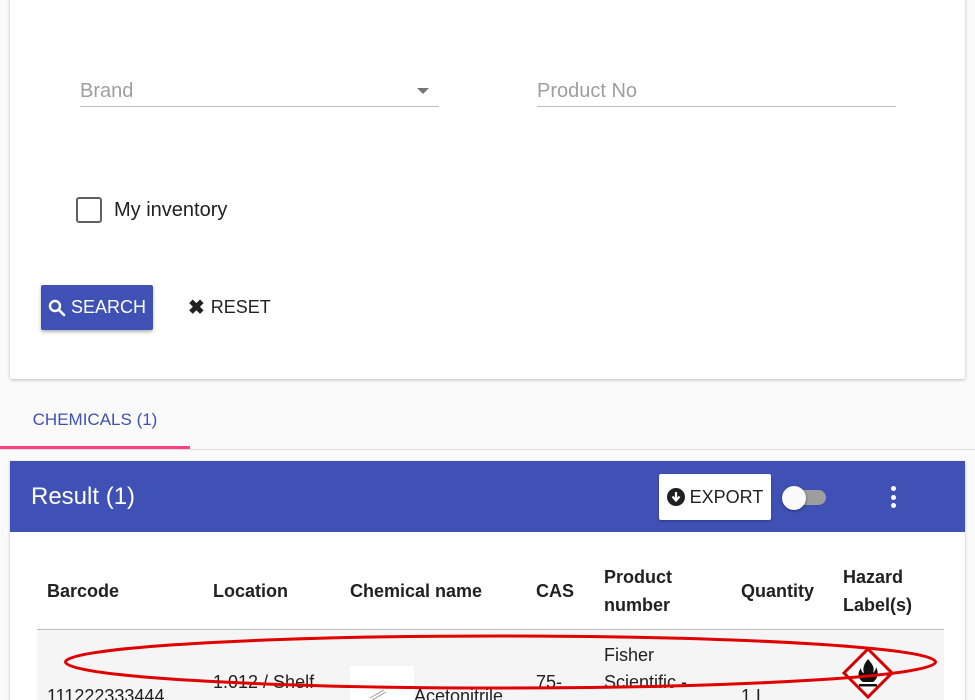  Describe the element at coordinates (555, 591) in the screenshot. I see `col-header-cas: CAS` at that location.